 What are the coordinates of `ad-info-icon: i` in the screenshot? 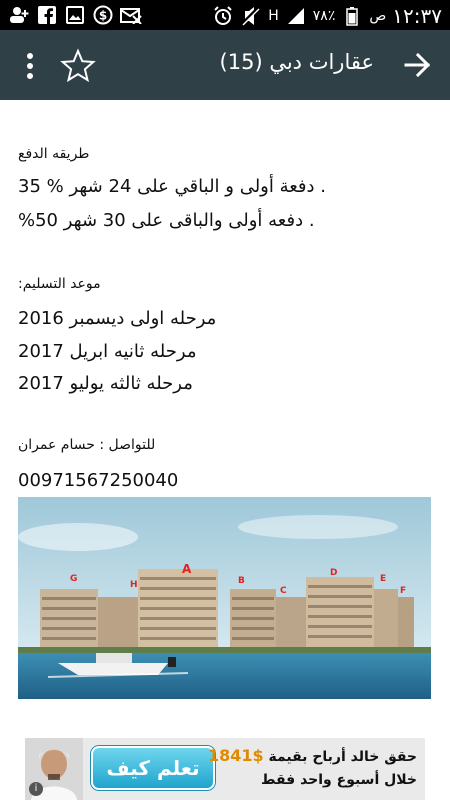 It's located at (36, 789).